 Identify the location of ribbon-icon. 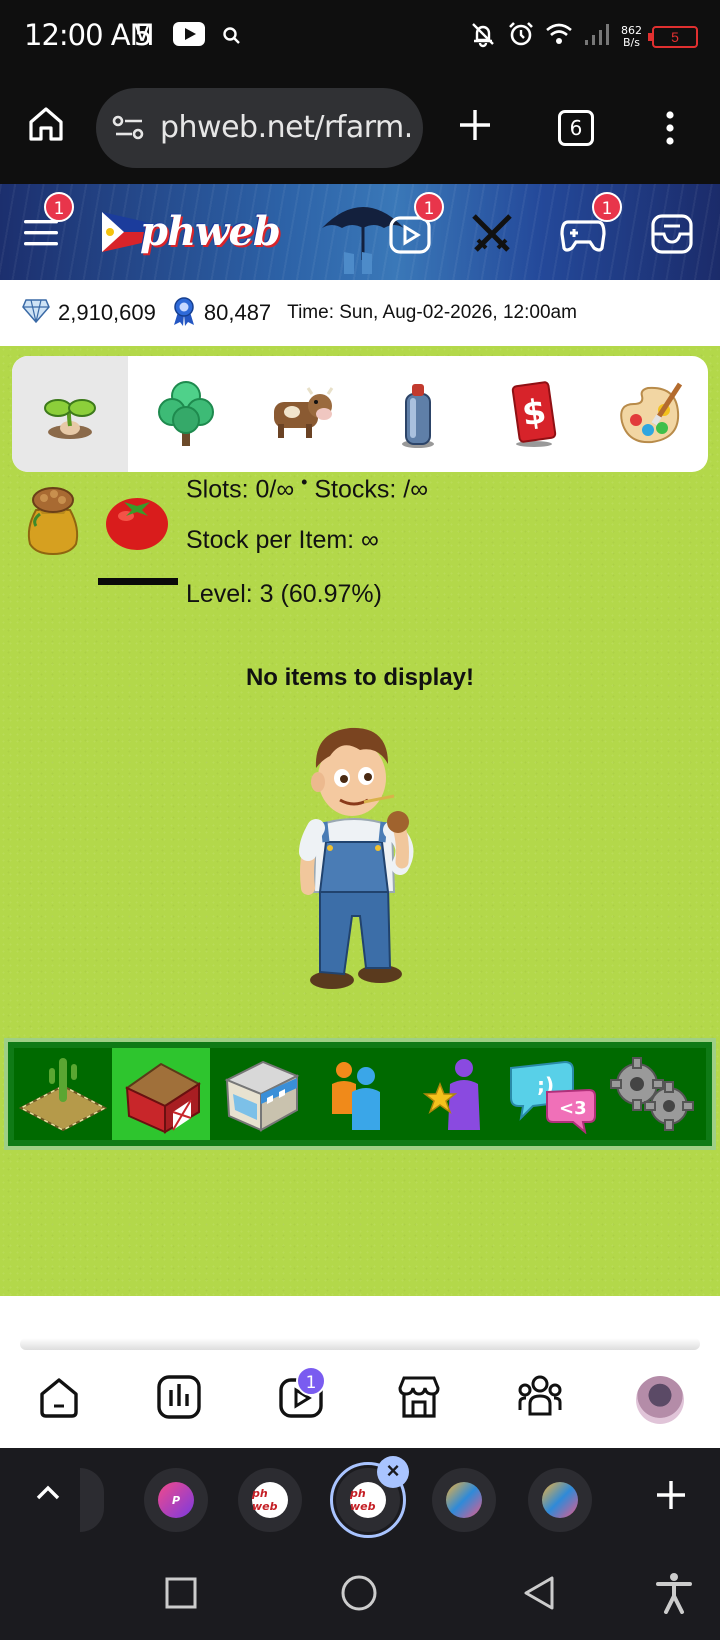
(184, 313).